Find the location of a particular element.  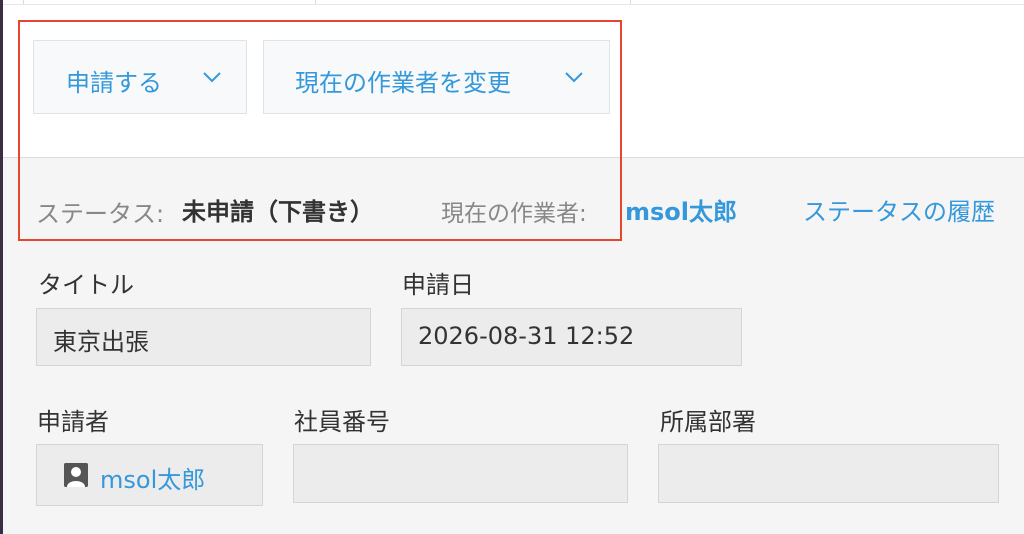

apply-button-label: 申請する is located at coordinates (114, 83).